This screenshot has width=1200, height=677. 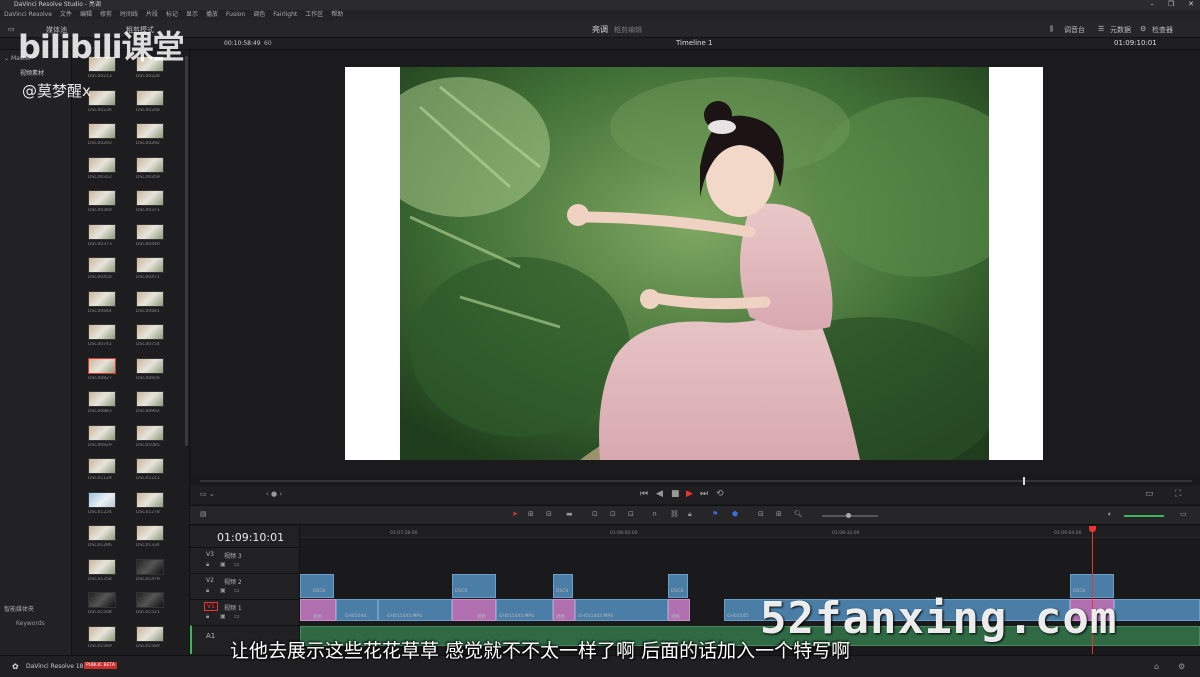 What do you see at coordinates (694, 43) in the screenshot?
I see `timeline-name: Timeline 1` at bounding box center [694, 43].